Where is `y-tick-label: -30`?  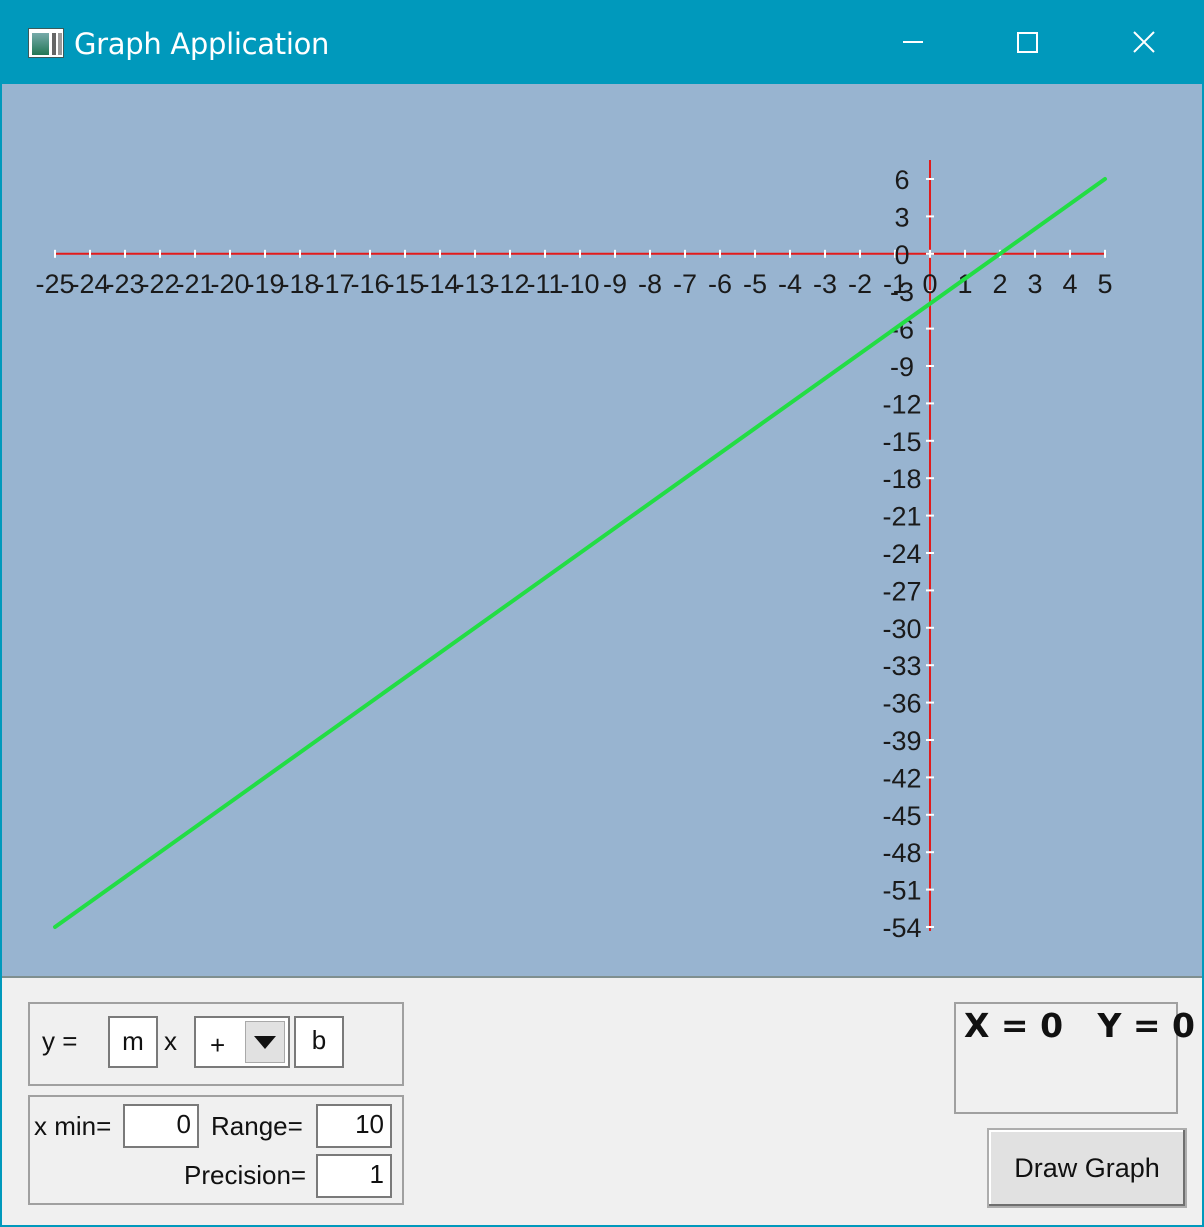 y-tick-label: -30 is located at coordinates (901, 629).